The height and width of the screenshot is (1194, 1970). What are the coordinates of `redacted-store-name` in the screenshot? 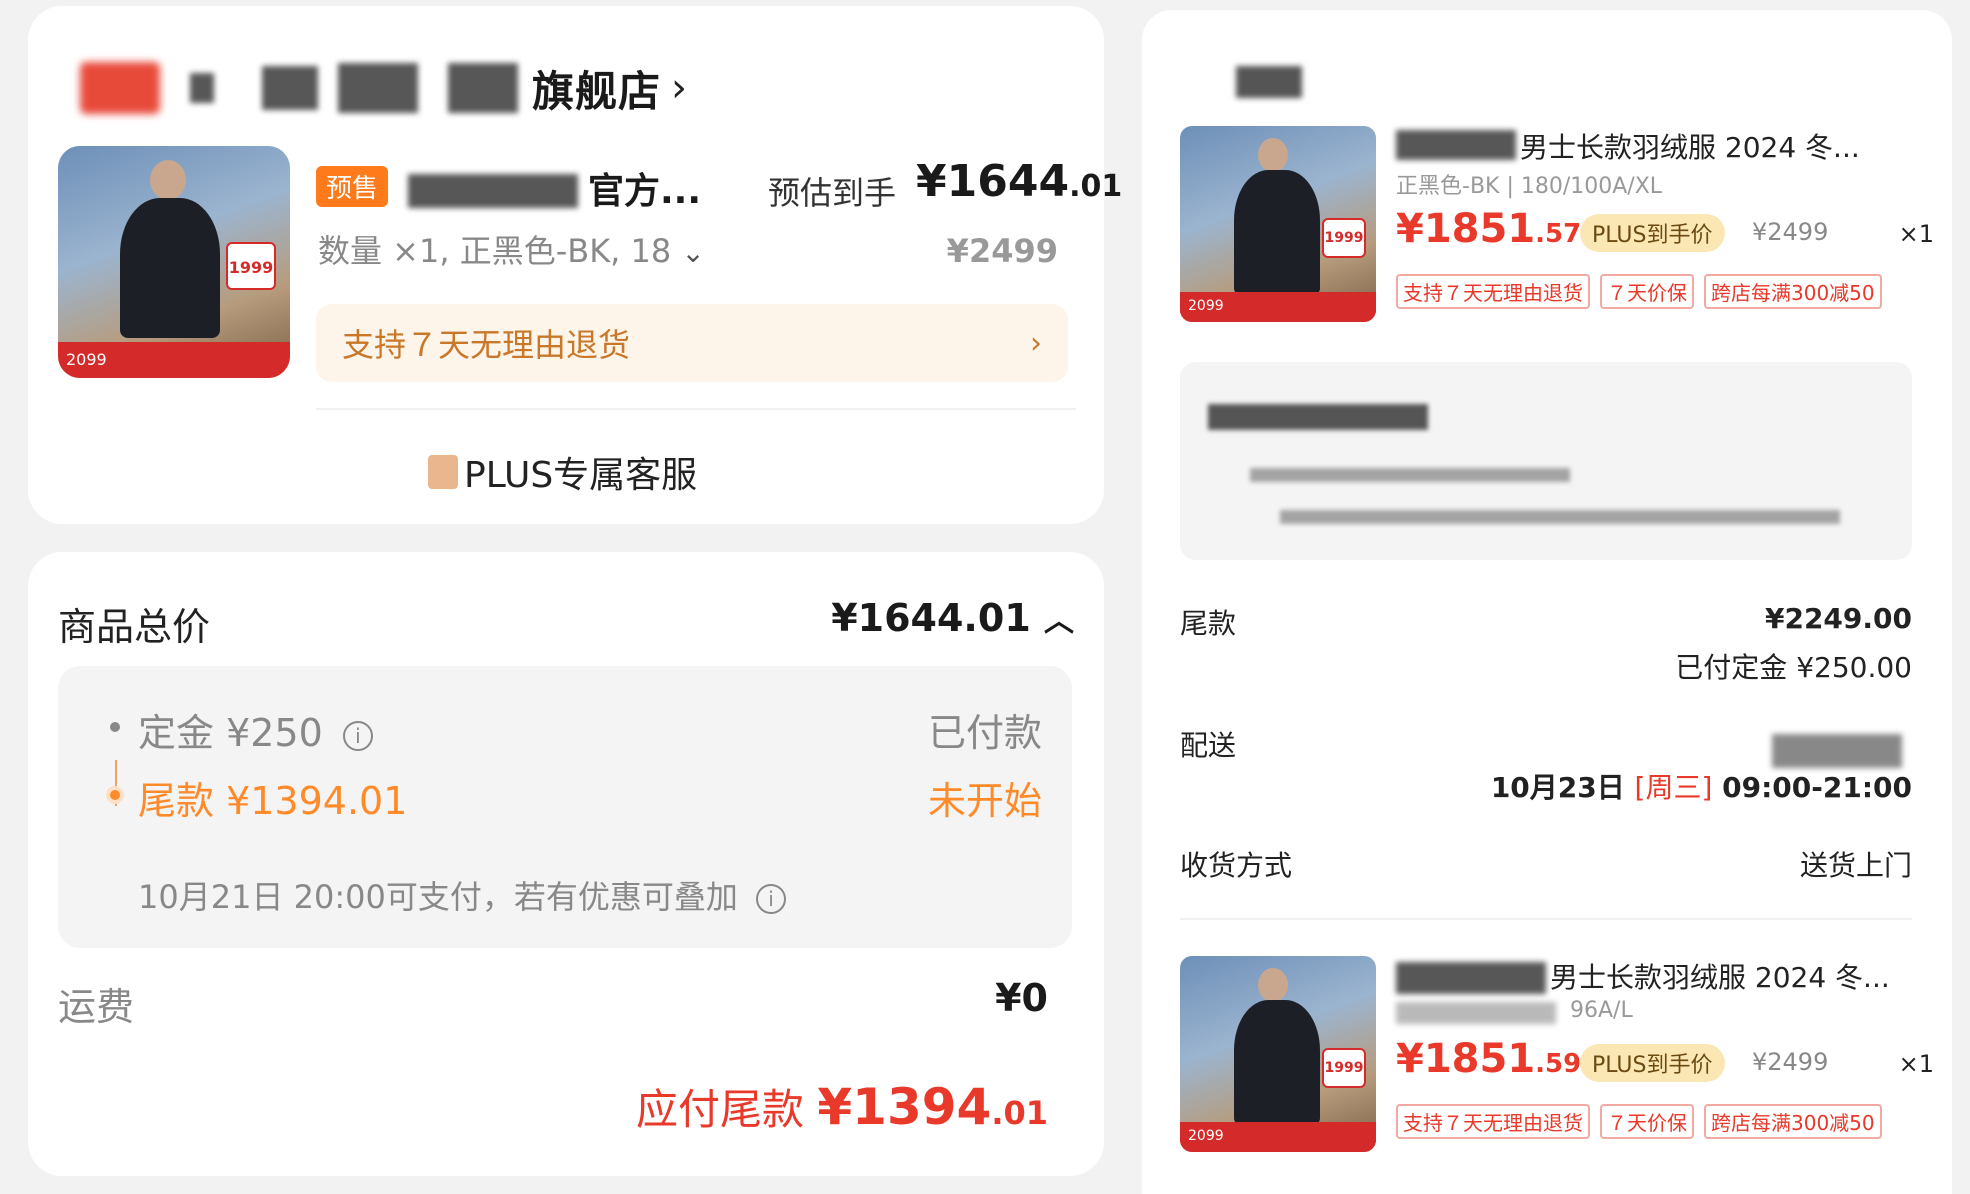 It's located at (1269, 82).